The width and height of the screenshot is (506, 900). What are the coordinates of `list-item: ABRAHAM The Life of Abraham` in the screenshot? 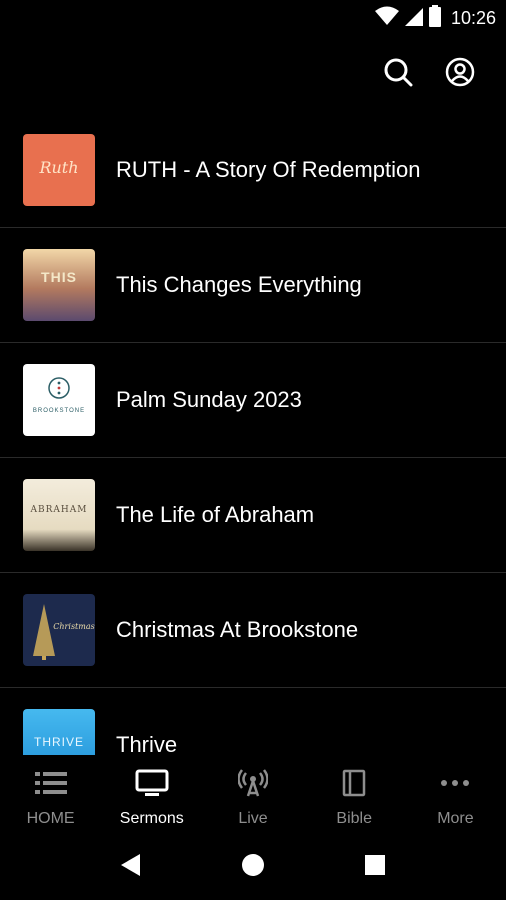 It's located at (253, 515).